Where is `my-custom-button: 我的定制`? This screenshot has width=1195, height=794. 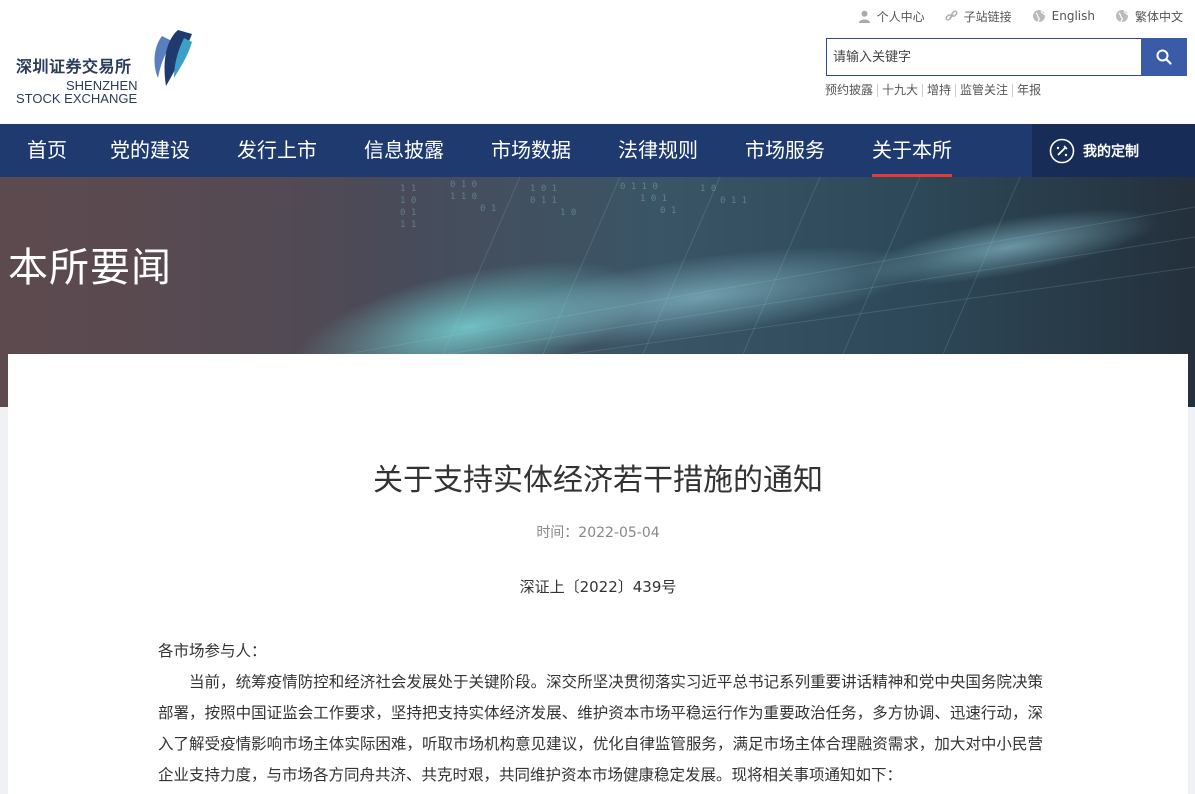 my-custom-button: 我的定制 is located at coordinates (1113, 150).